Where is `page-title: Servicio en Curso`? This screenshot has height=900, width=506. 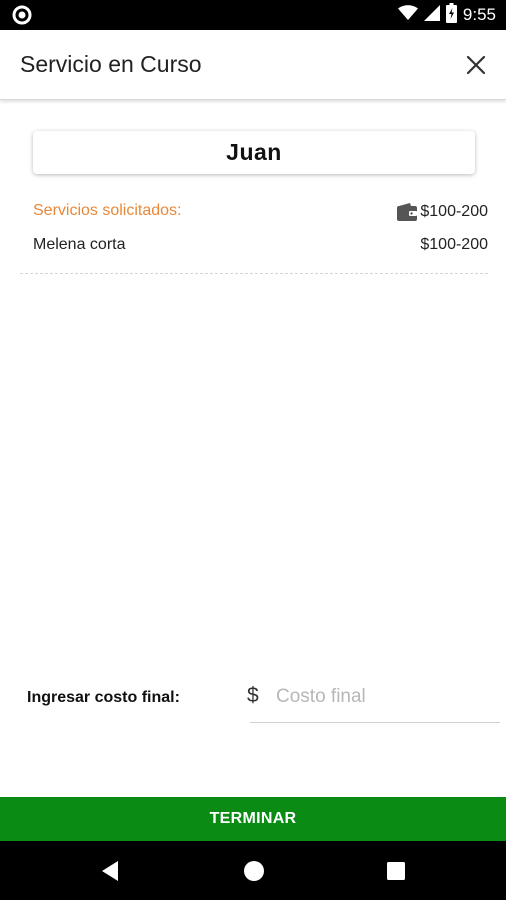
page-title: Servicio en Curso is located at coordinates (111, 64).